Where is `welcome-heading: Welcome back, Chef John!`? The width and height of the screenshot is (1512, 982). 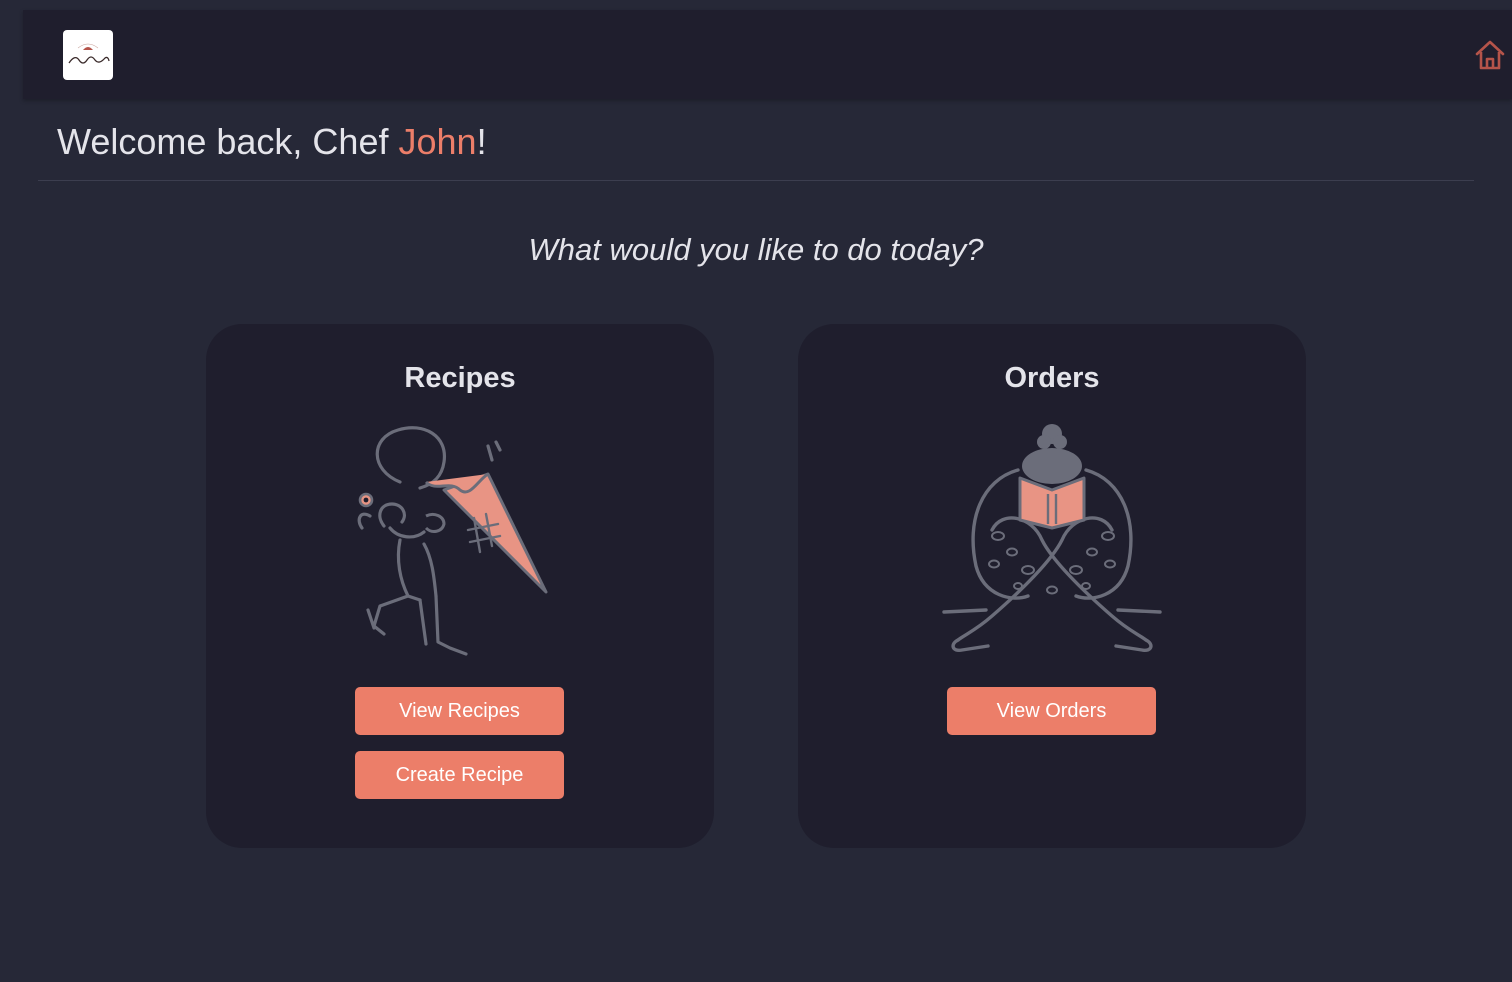
welcome-heading: Welcome back, Chef John! is located at coordinates (272, 142).